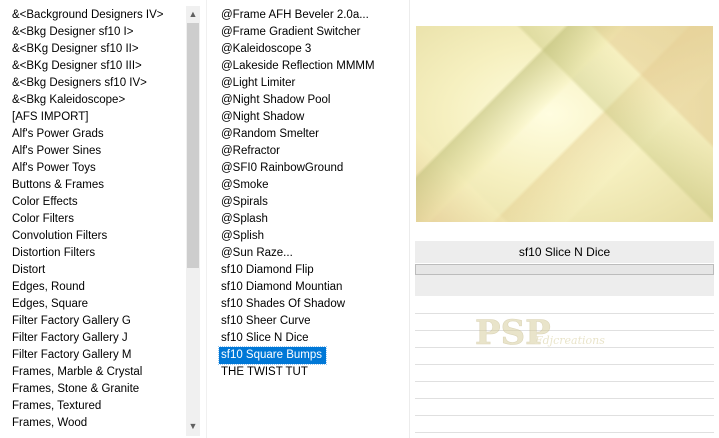 The height and width of the screenshot is (438, 719). What do you see at coordinates (311, 66) in the screenshot?
I see `filter-item: @Lakeside Reflection MMMM` at bounding box center [311, 66].